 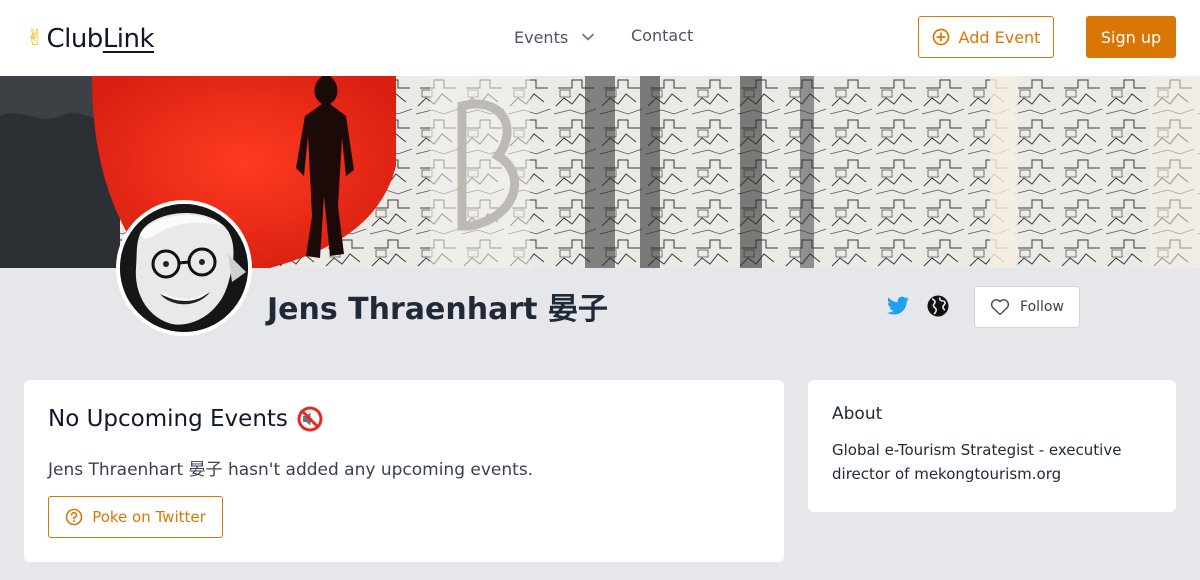 I want to click on follow-label: Follow, so click(x=1042, y=307).